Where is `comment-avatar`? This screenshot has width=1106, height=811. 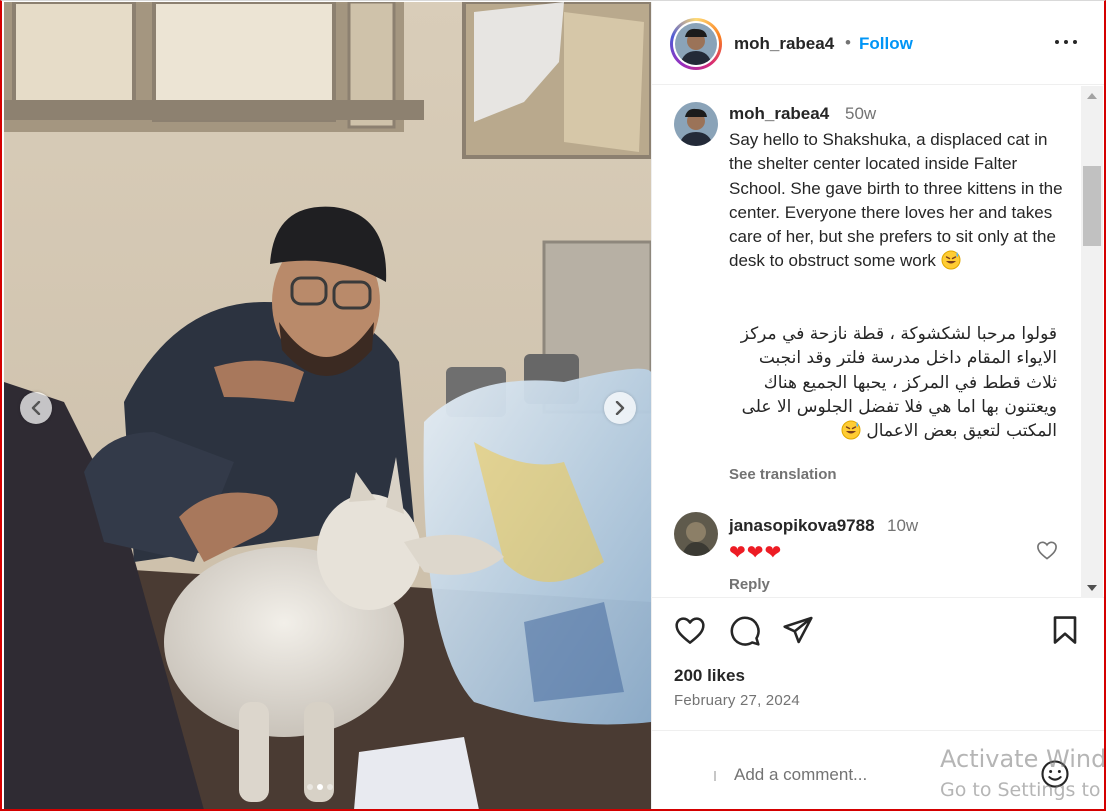
comment-avatar is located at coordinates (696, 534).